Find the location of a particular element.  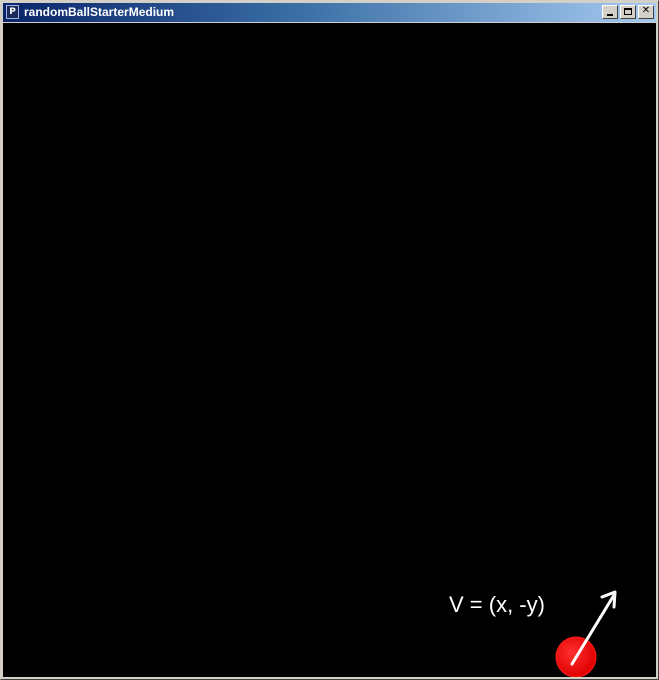

close-button: ✕ is located at coordinates (646, 12).